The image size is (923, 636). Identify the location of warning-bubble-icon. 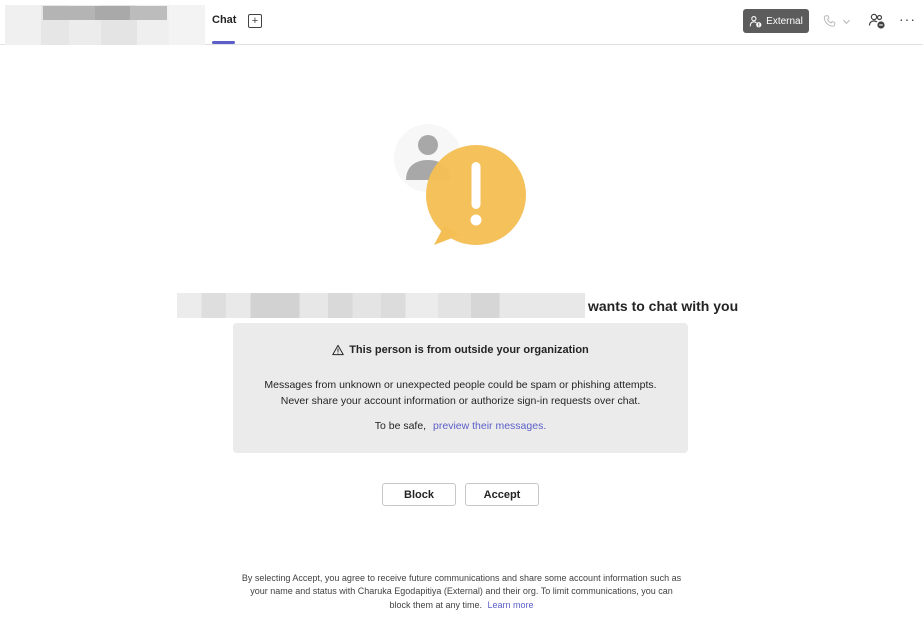
(476, 195).